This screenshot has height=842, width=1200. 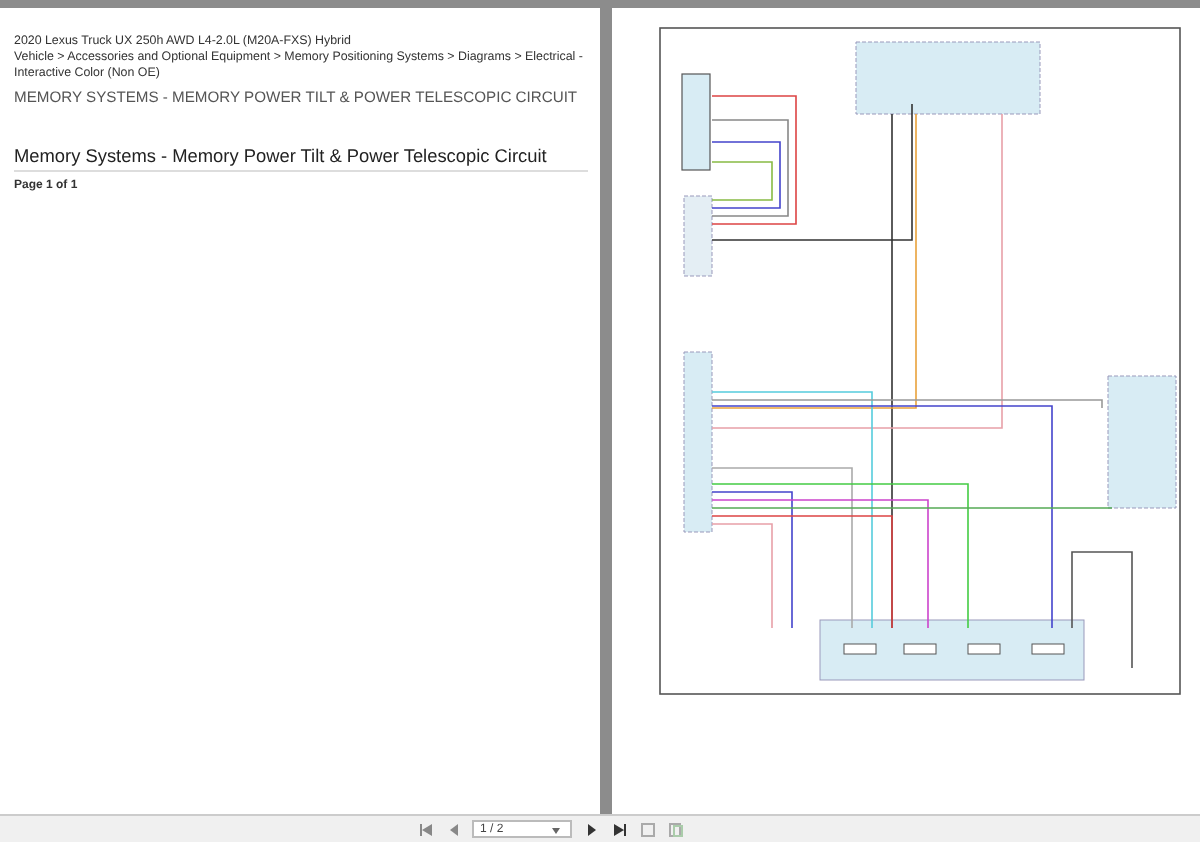 What do you see at coordinates (675, 829) in the screenshot?
I see `pages-icon` at bounding box center [675, 829].